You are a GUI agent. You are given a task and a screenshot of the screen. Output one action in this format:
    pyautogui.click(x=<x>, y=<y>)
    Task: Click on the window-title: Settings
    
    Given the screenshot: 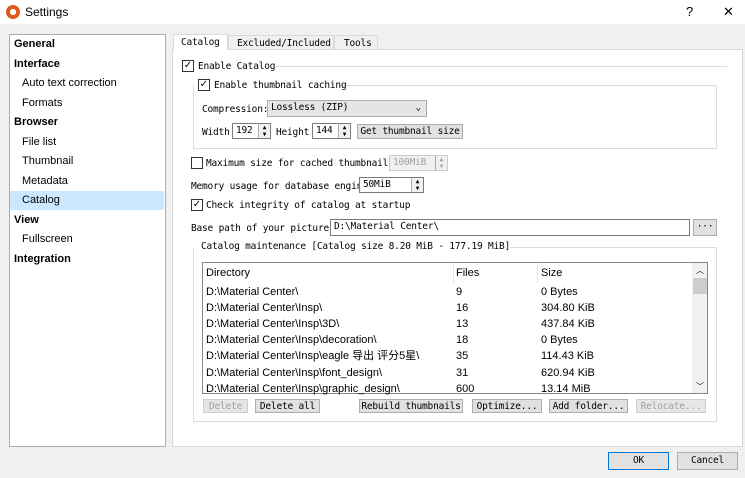 What is the action you would take?
    pyautogui.click(x=47, y=12)
    